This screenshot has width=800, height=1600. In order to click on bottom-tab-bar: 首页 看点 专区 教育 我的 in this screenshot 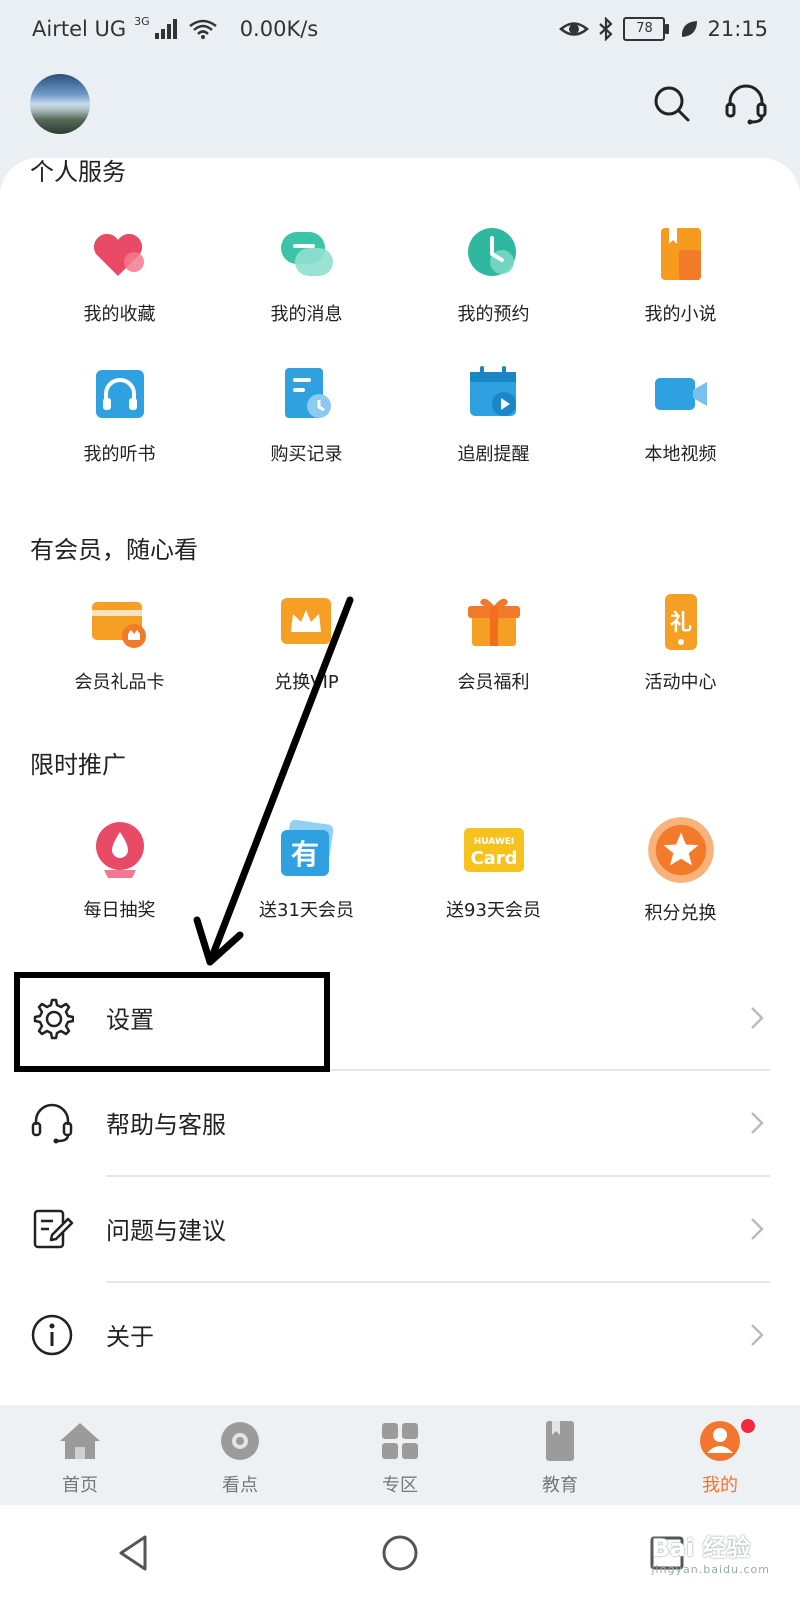, I will do `click(400, 1455)`.